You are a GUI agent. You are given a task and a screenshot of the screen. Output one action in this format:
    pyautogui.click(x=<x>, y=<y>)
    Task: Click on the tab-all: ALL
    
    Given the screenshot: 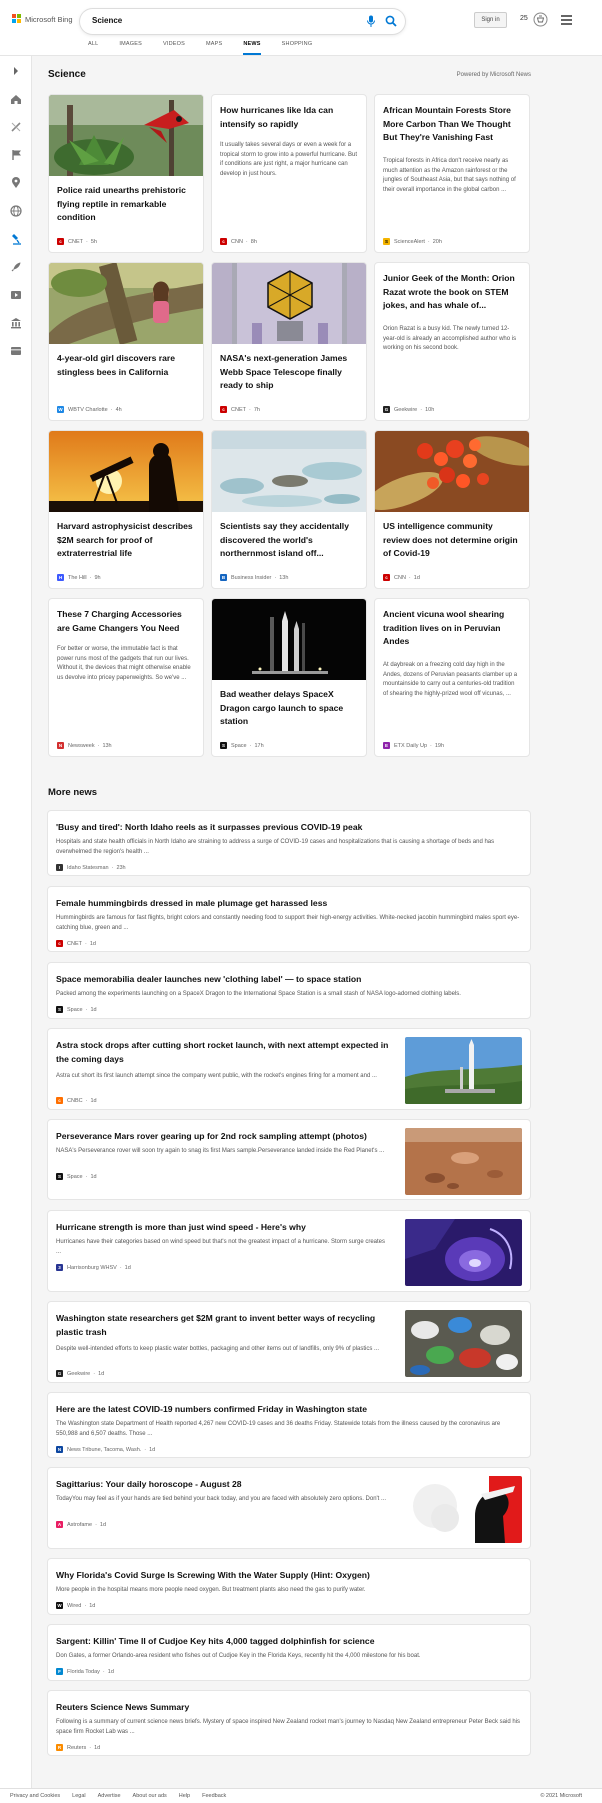 What is the action you would take?
    pyautogui.click(x=93, y=48)
    